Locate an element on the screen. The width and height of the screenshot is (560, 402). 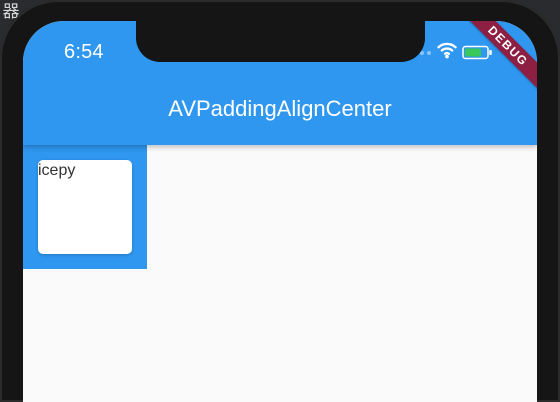
card-text: icepy is located at coordinates (57, 170).